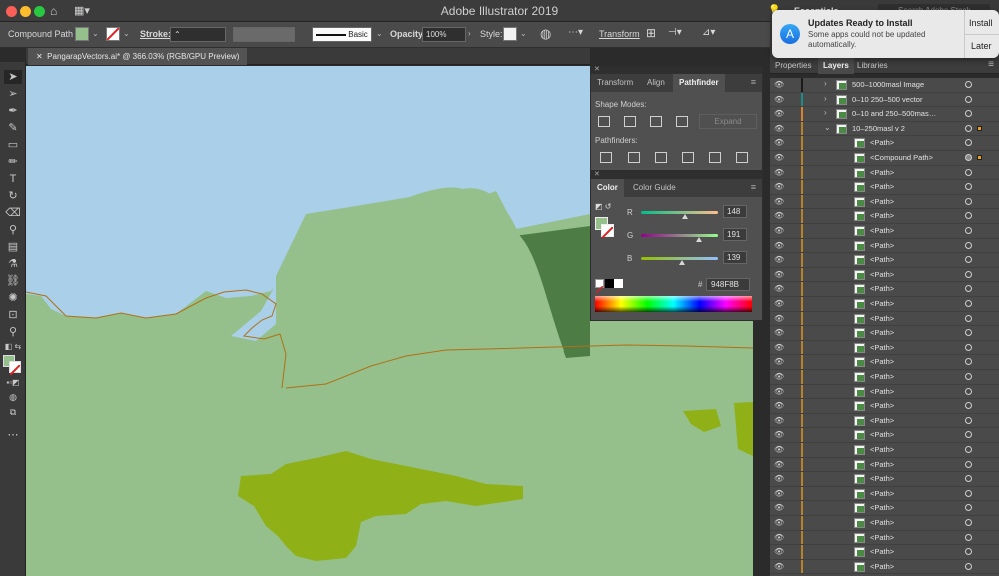  Describe the element at coordinates (708, 32) in the screenshot. I see `arrange-icon: ⊿▾` at that location.